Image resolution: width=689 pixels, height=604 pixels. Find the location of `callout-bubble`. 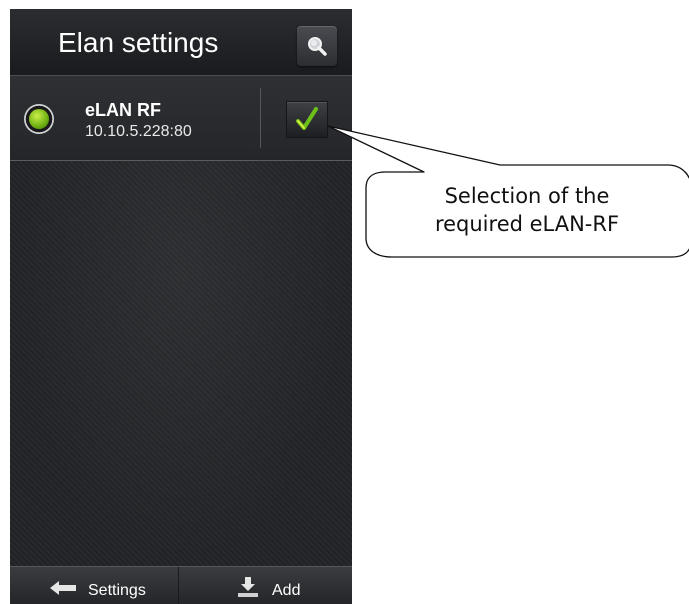

callout-bubble is located at coordinates (508, 191).